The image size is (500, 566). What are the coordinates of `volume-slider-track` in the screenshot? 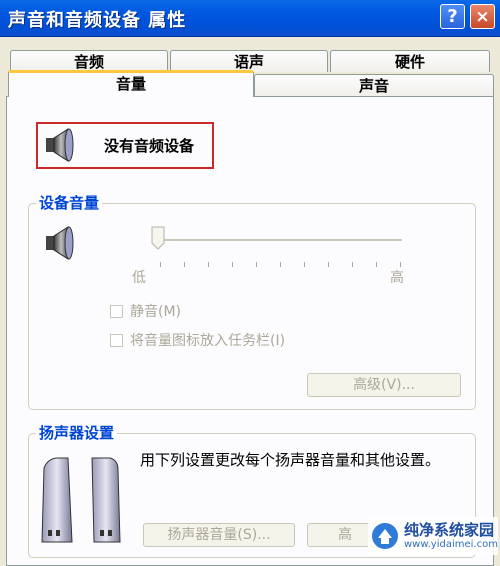 It's located at (278, 240).